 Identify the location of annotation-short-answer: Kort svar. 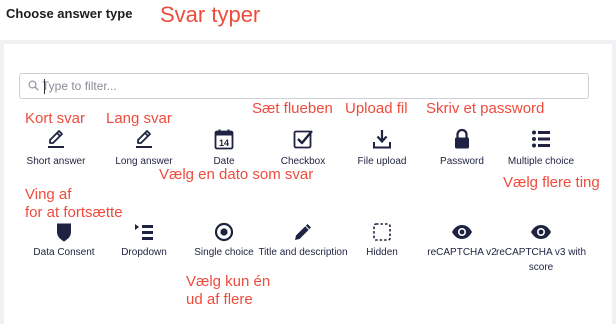
(55, 118).